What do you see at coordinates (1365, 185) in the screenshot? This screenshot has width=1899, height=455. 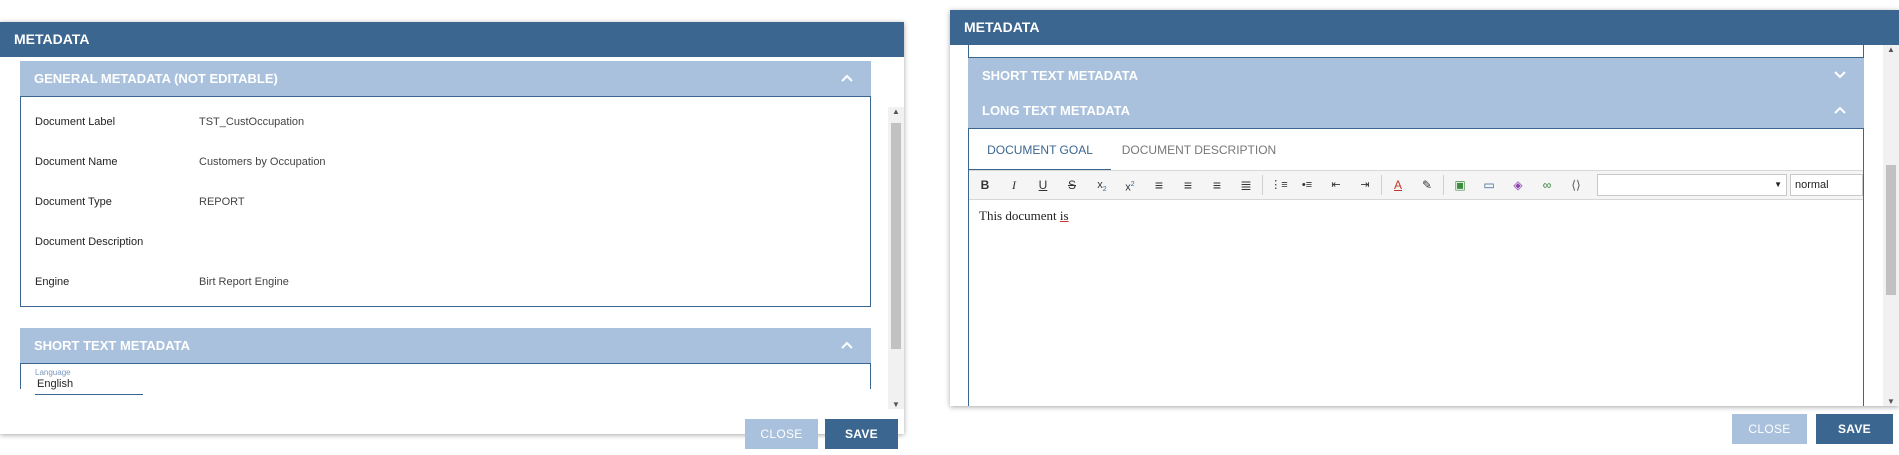 I see `indent-icon: ⇥` at bounding box center [1365, 185].